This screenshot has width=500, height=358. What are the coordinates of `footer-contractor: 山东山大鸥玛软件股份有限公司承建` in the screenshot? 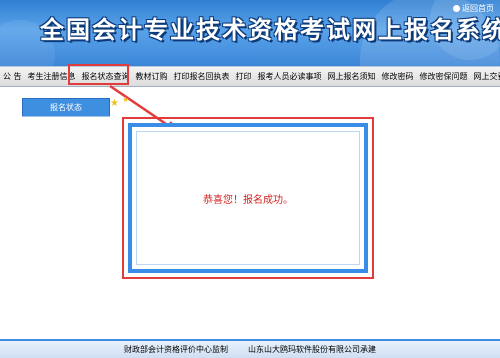 It's located at (312, 349).